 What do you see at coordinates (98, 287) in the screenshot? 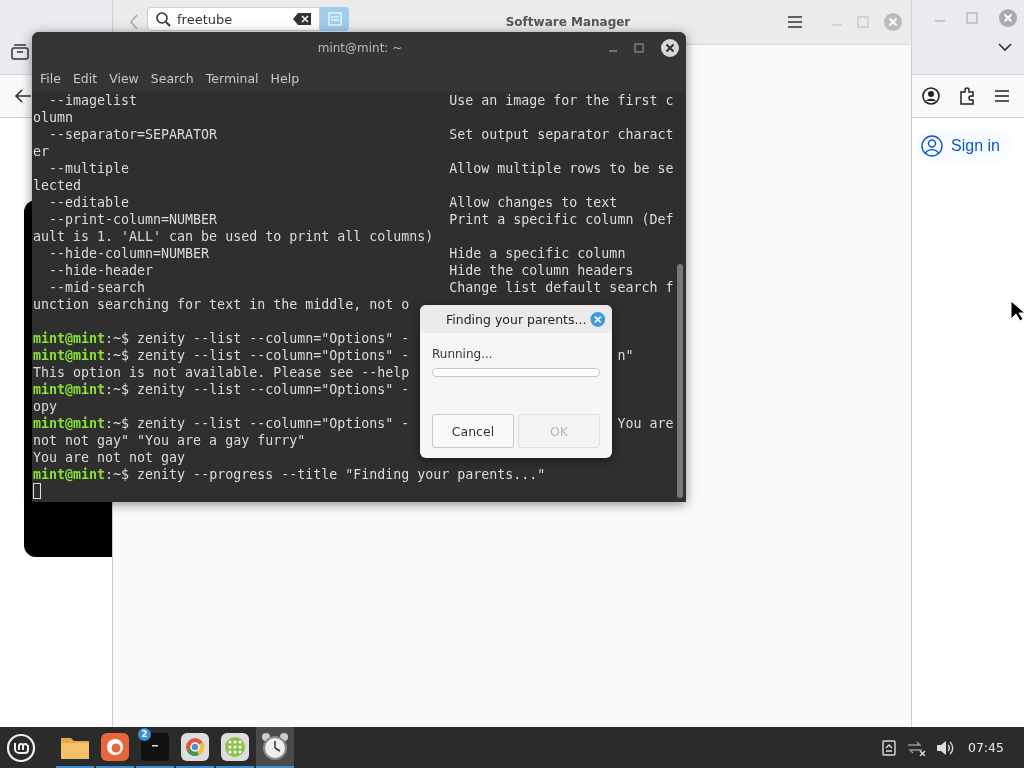
I see `option-text: --mid-search` at bounding box center [98, 287].